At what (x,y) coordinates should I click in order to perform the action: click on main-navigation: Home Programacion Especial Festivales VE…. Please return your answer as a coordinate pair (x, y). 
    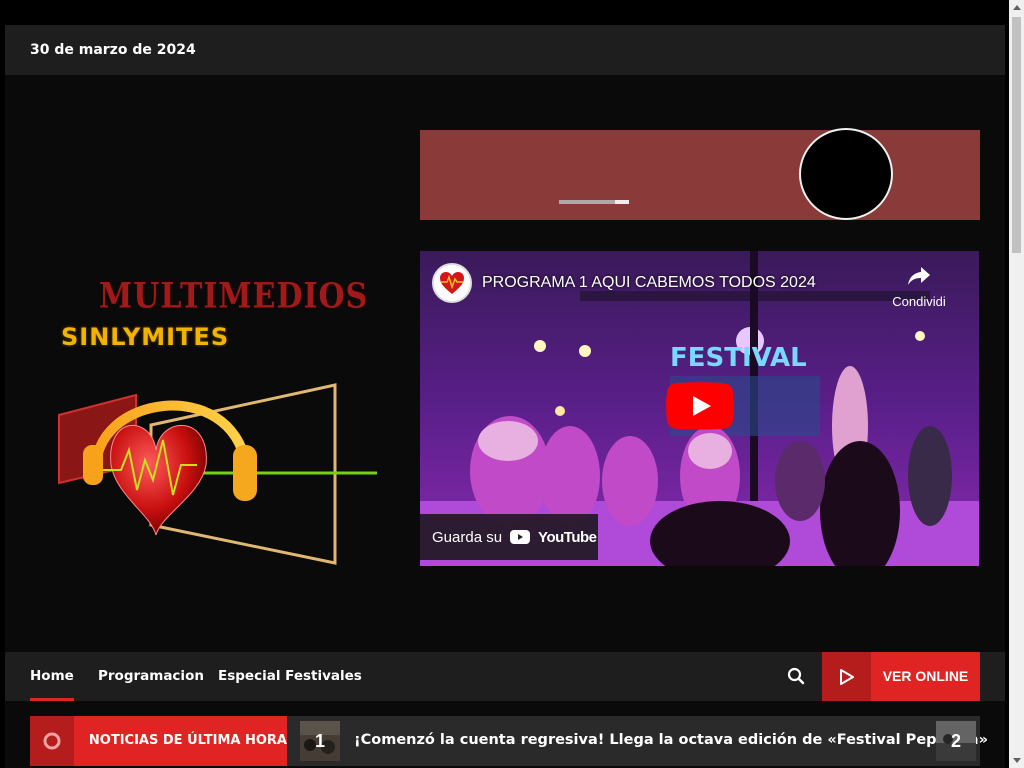
    Looking at the image, I should click on (505, 676).